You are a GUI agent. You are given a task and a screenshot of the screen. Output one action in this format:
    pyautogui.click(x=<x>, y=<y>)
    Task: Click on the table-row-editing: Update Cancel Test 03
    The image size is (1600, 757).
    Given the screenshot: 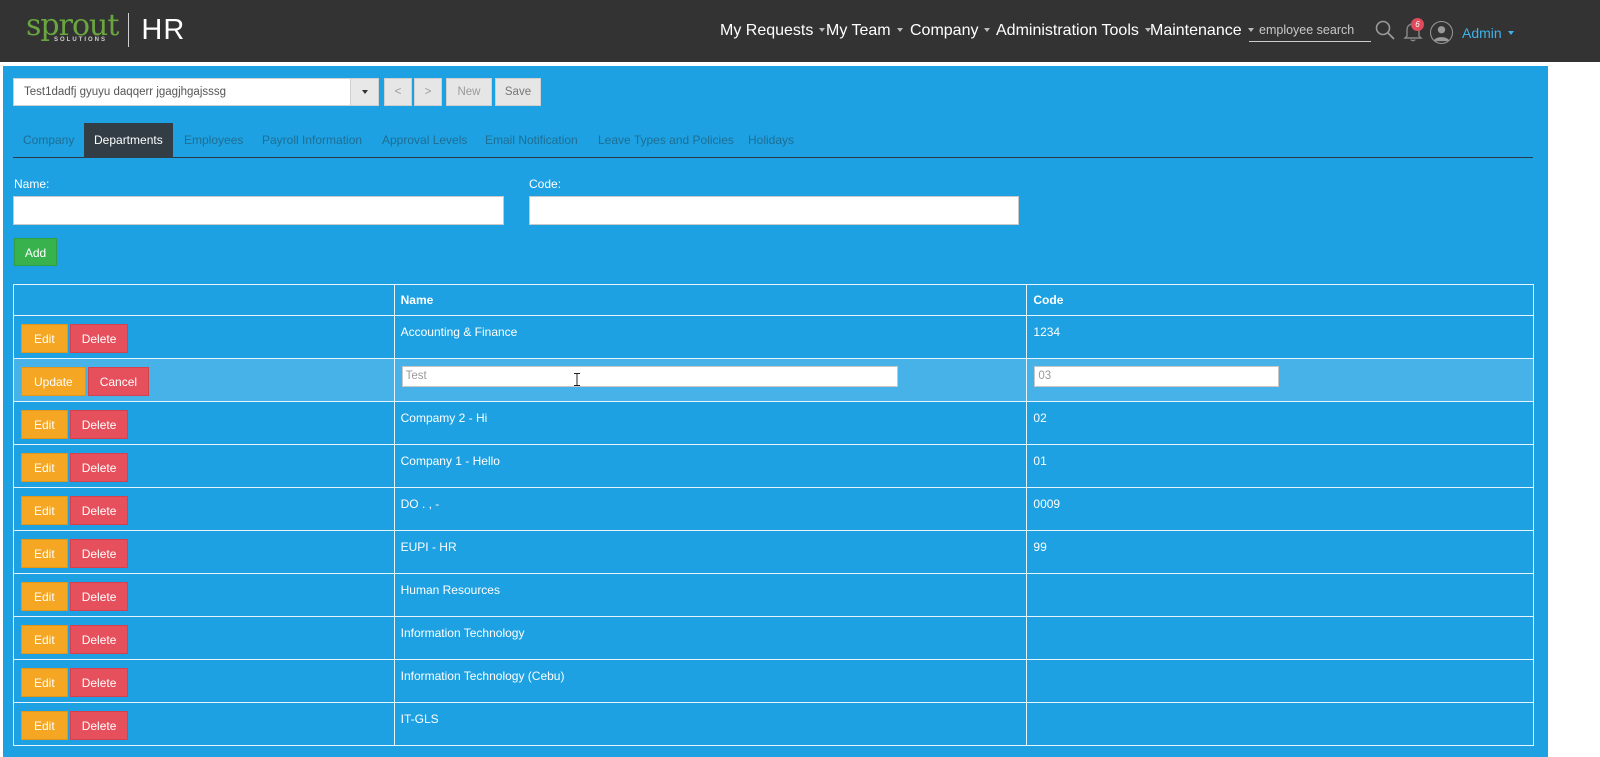 What is the action you would take?
    pyautogui.click(x=773, y=380)
    